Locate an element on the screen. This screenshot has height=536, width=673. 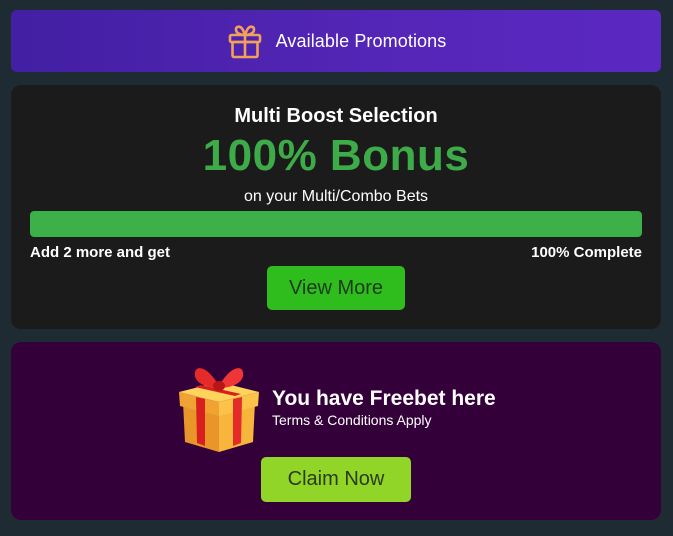
boost-progress-bar is located at coordinates (336, 224).